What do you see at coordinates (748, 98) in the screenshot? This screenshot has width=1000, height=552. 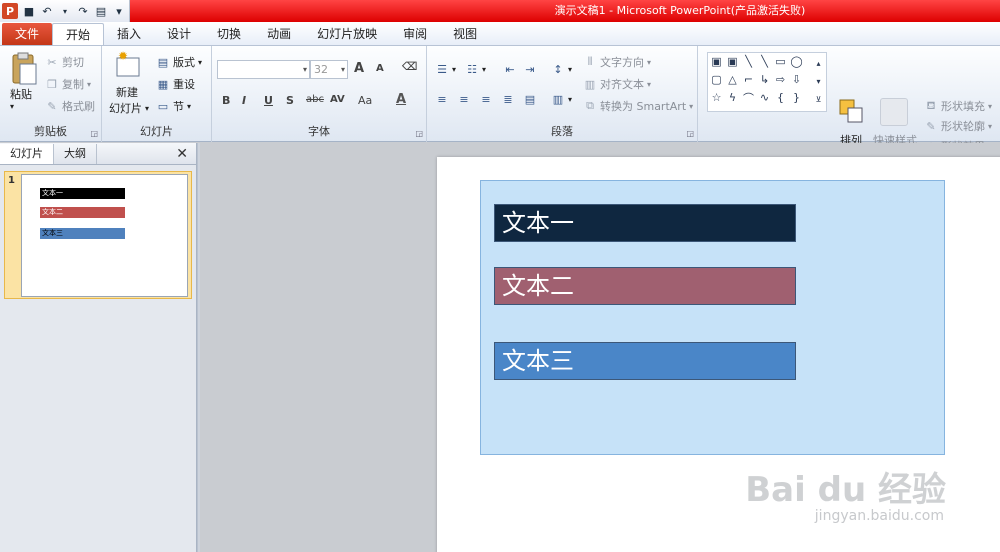 I see `arc-shape-icon: ⌒` at bounding box center [748, 98].